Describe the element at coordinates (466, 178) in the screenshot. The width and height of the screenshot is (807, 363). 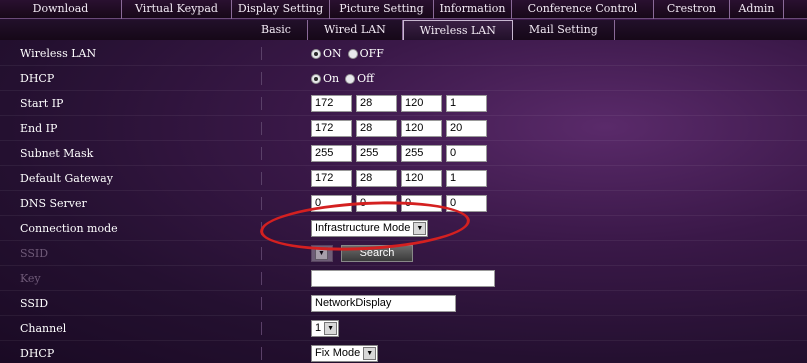
I see `gateway-octet-4: 1` at that location.